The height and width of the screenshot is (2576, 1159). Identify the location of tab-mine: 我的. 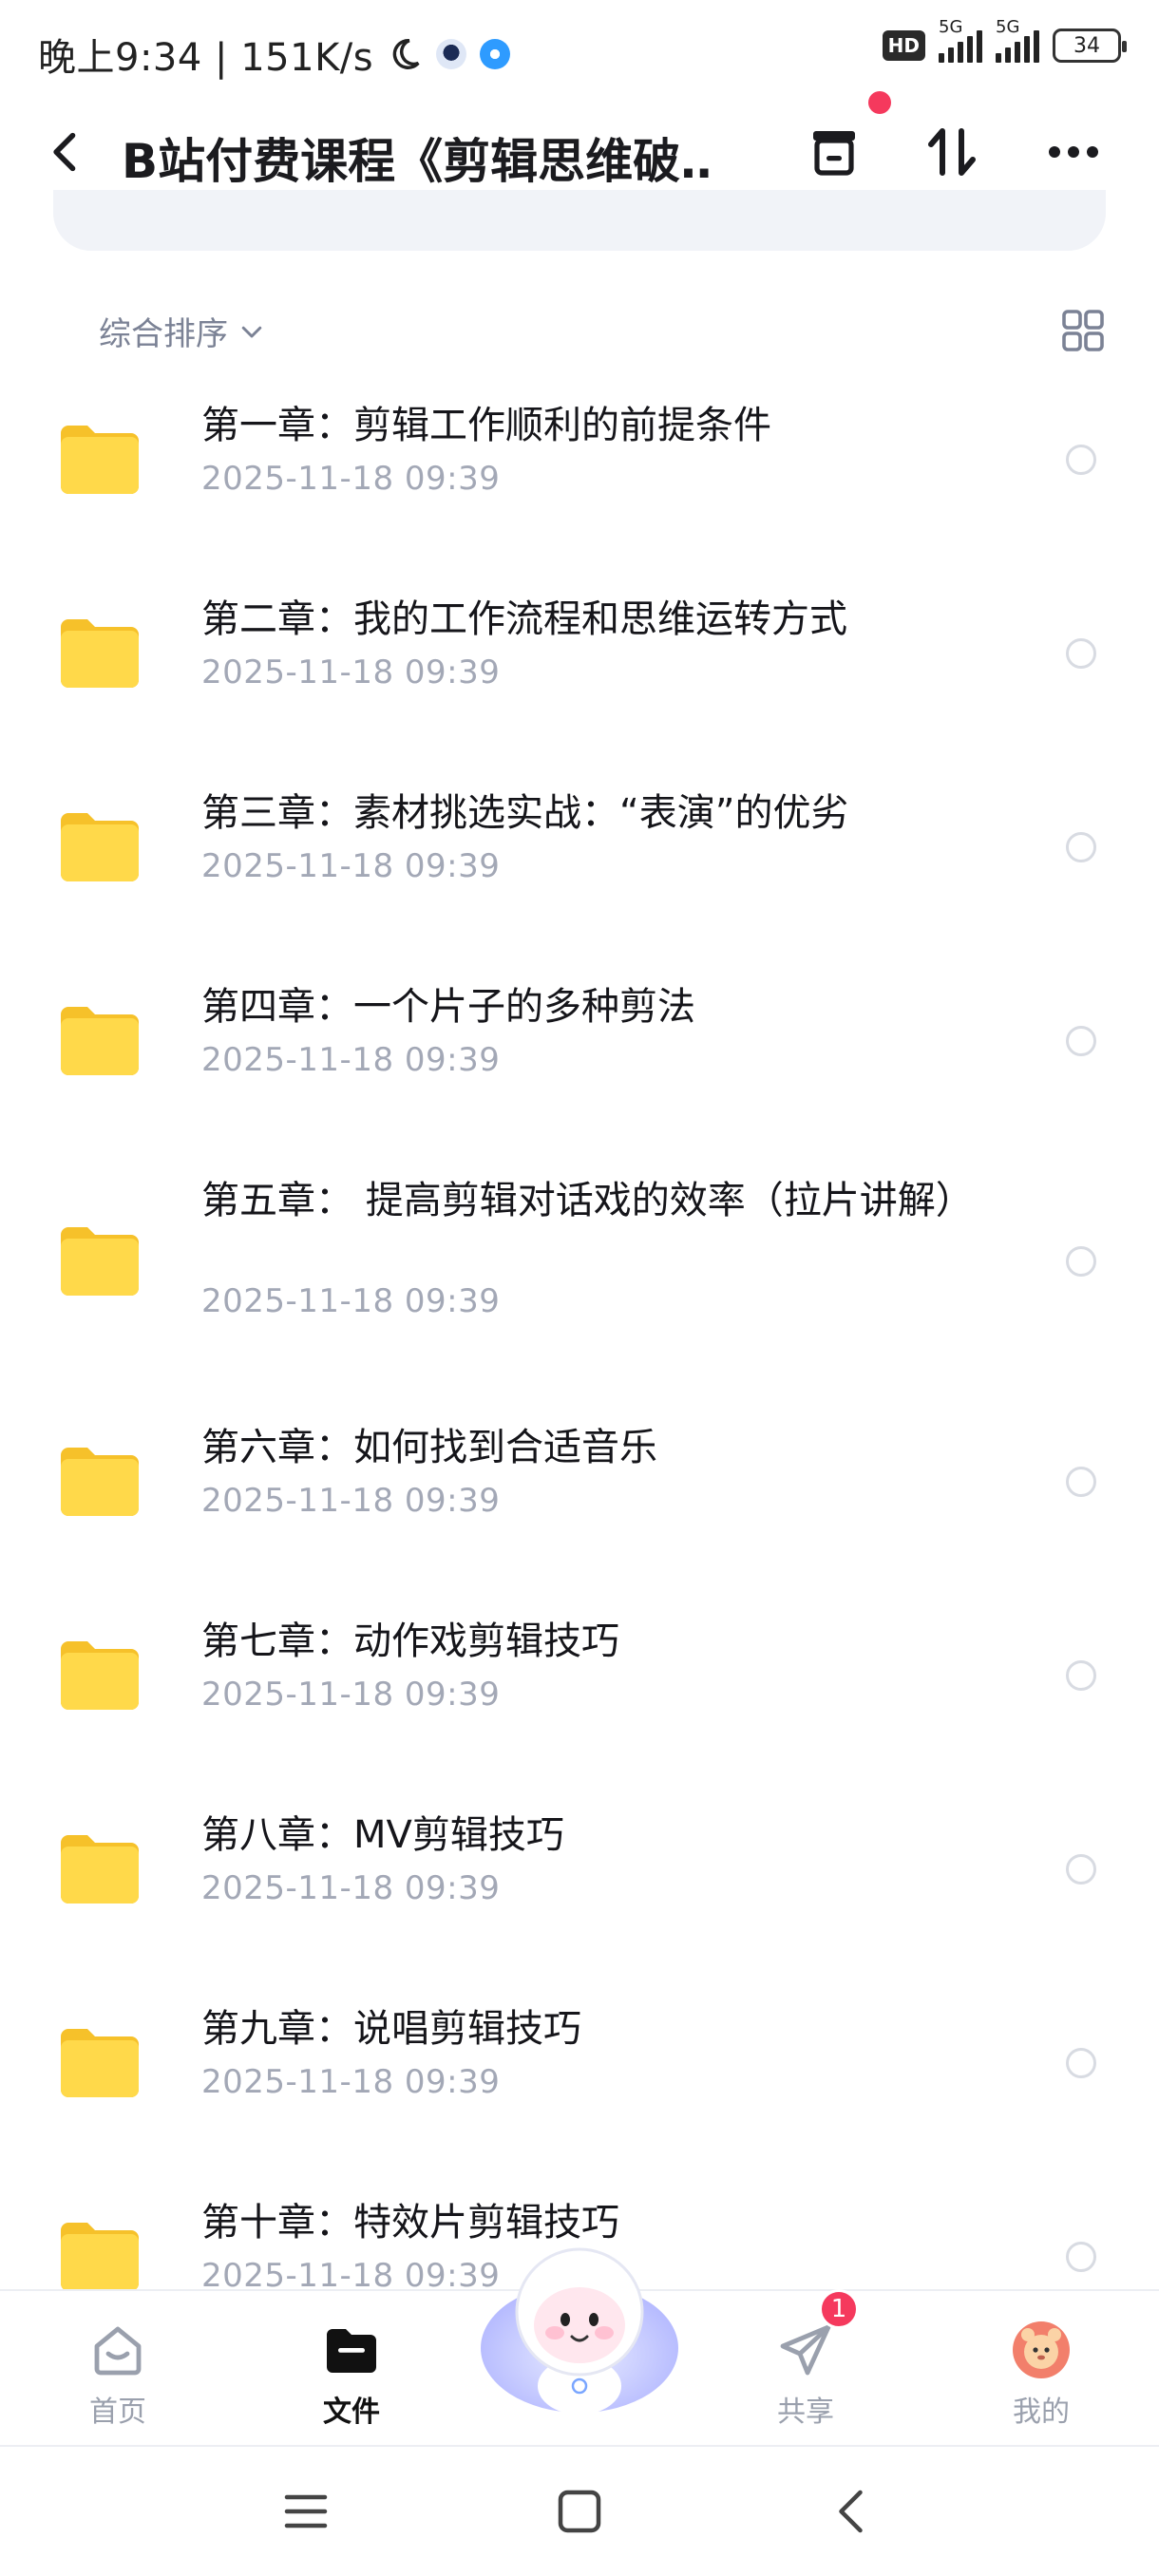
(1041, 2367).